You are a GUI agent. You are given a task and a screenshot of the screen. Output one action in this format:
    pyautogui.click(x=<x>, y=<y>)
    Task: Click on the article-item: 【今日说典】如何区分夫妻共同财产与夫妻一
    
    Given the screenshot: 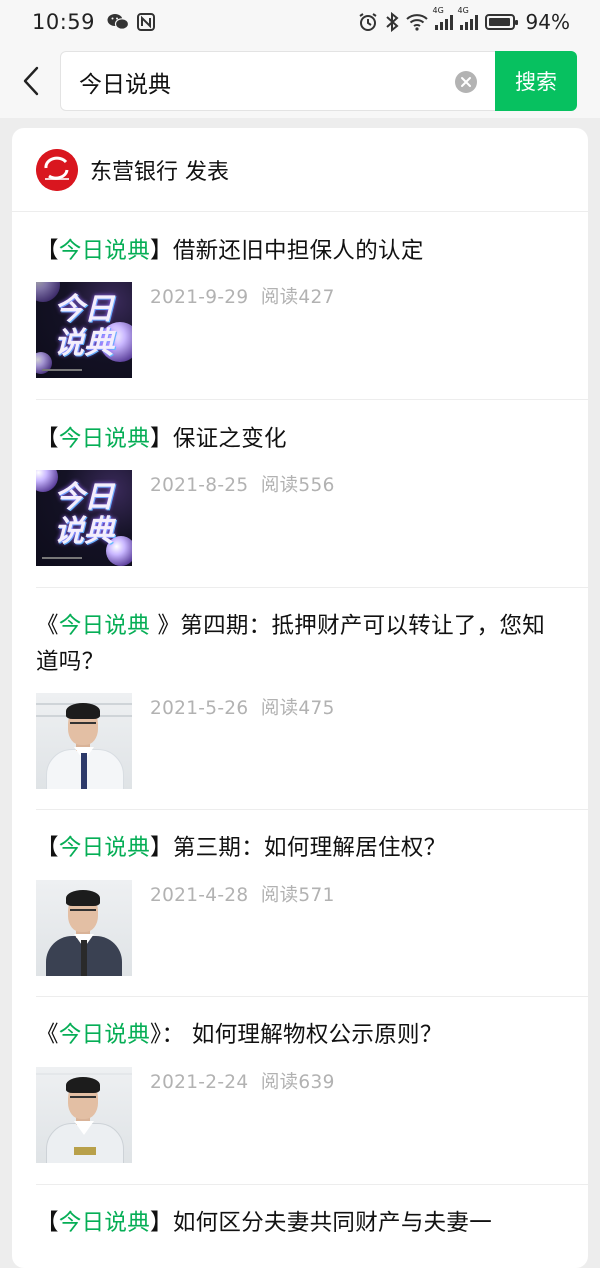 What is the action you would take?
    pyautogui.click(x=312, y=1226)
    